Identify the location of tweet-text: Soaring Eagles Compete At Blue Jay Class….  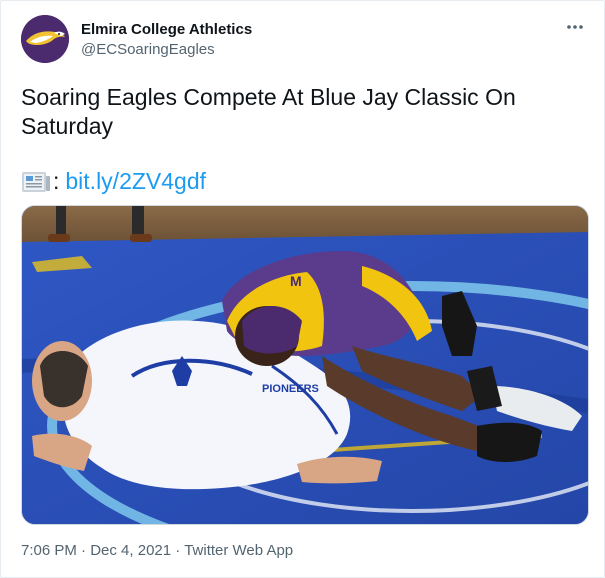
(268, 111).